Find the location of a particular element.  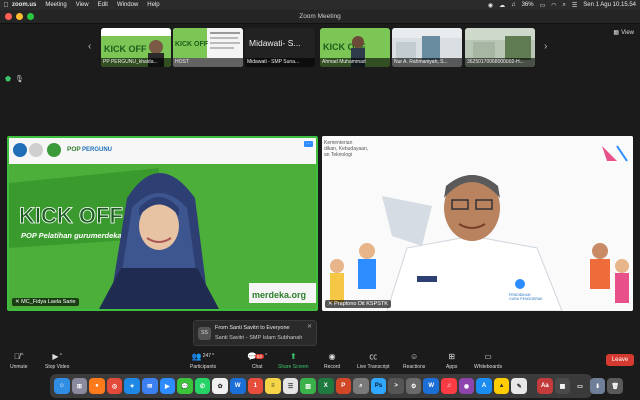

stop-video-button: ▶ ^ Stop Video is located at coordinates (57, 360).